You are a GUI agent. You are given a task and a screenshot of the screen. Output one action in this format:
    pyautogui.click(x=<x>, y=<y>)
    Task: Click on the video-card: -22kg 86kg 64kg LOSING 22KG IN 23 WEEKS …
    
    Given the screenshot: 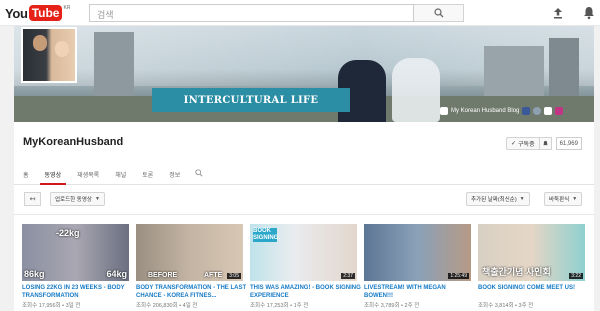 What is the action you would take?
    pyautogui.click(x=77, y=266)
    